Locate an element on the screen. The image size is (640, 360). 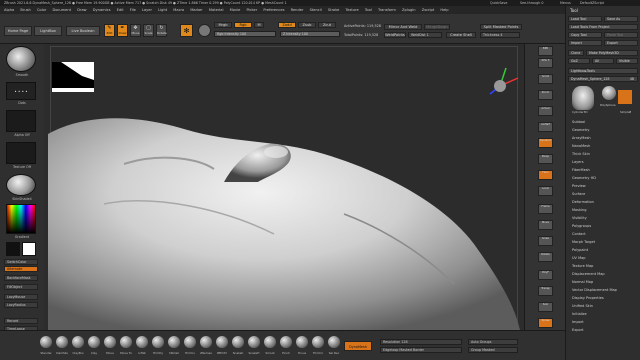
merge-down-button: MergeDown is located at coordinates (437, 27).